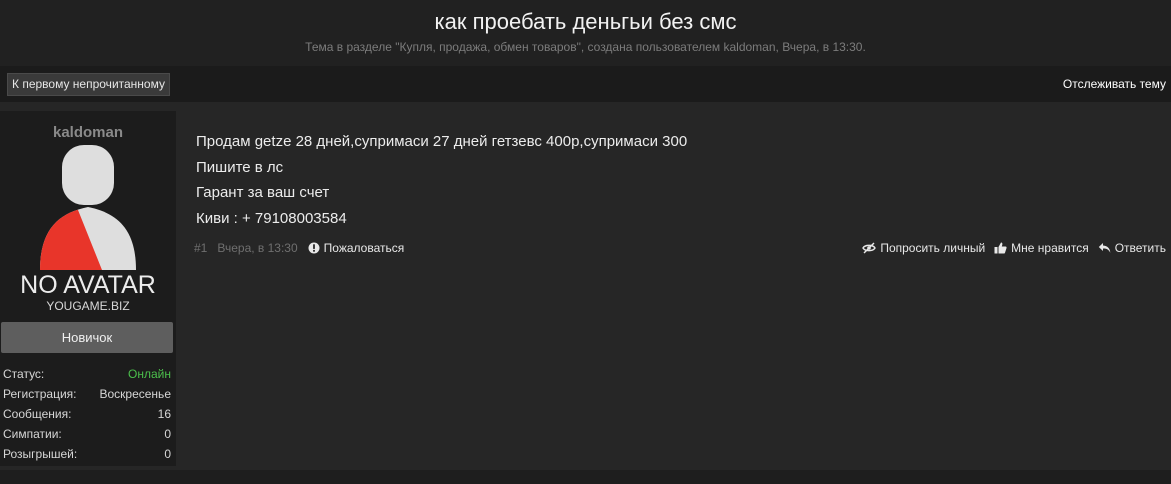 The image size is (1171, 484). Describe the element at coordinates (37, 414) in the screenshot. I see `stat-label: Сообщения:` at that location.